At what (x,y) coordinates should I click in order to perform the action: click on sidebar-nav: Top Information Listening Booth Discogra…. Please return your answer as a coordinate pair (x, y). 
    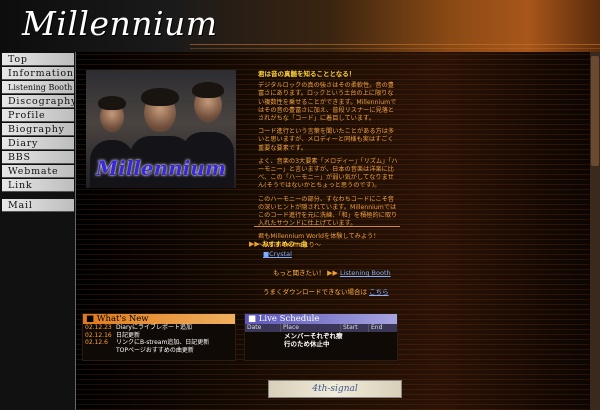
    Looking at the image, I should click on (38, 231).